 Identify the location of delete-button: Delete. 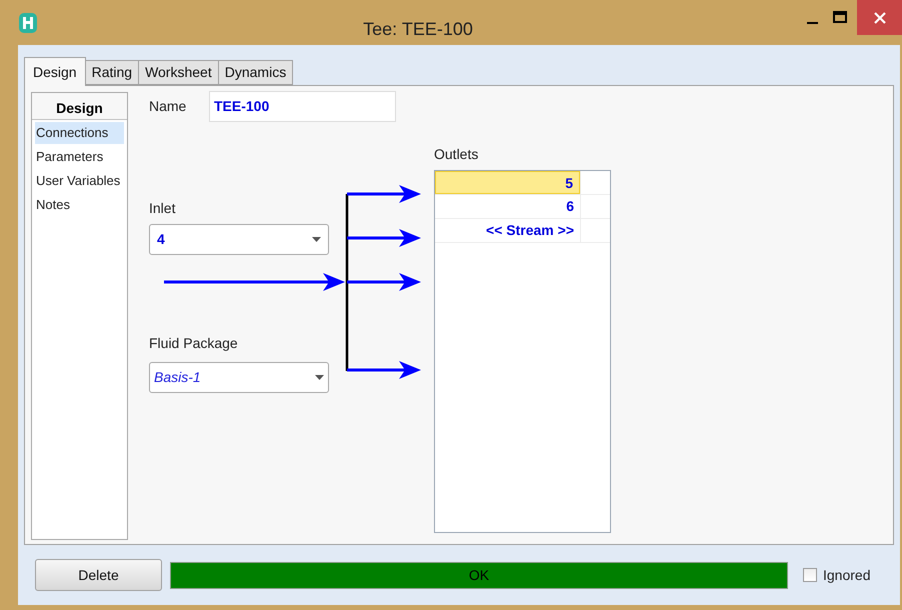
(98, 575).